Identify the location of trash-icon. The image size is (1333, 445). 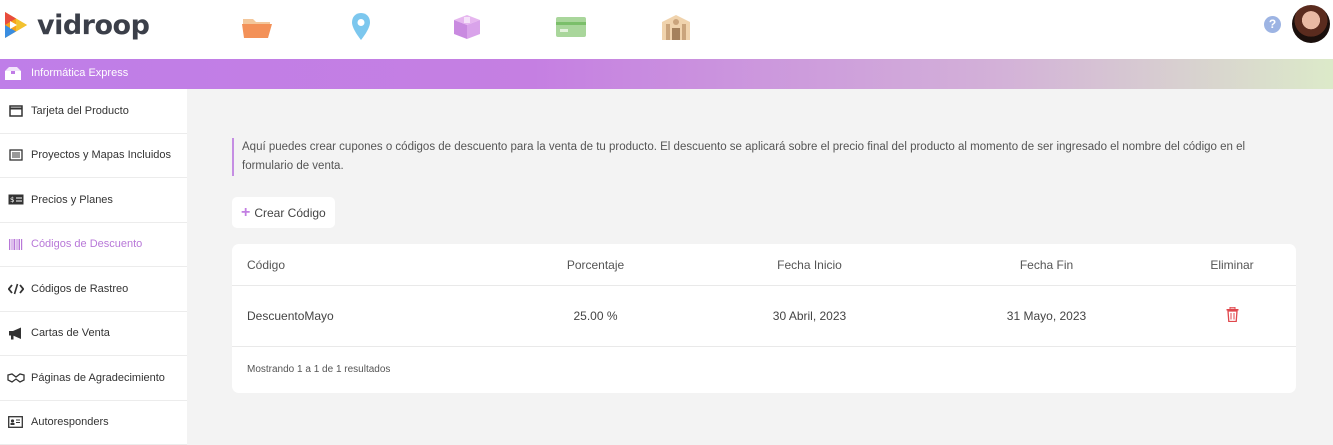
(1232, 315).